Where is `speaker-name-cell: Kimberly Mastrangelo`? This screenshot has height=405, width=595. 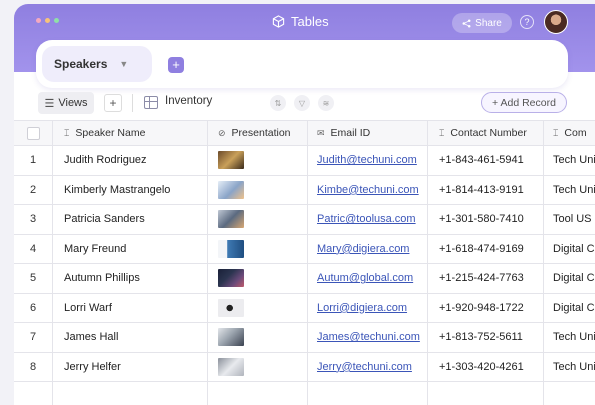
speaker-name-cell: Kimberly Mastrangelo is located at coordinates (130, 189).